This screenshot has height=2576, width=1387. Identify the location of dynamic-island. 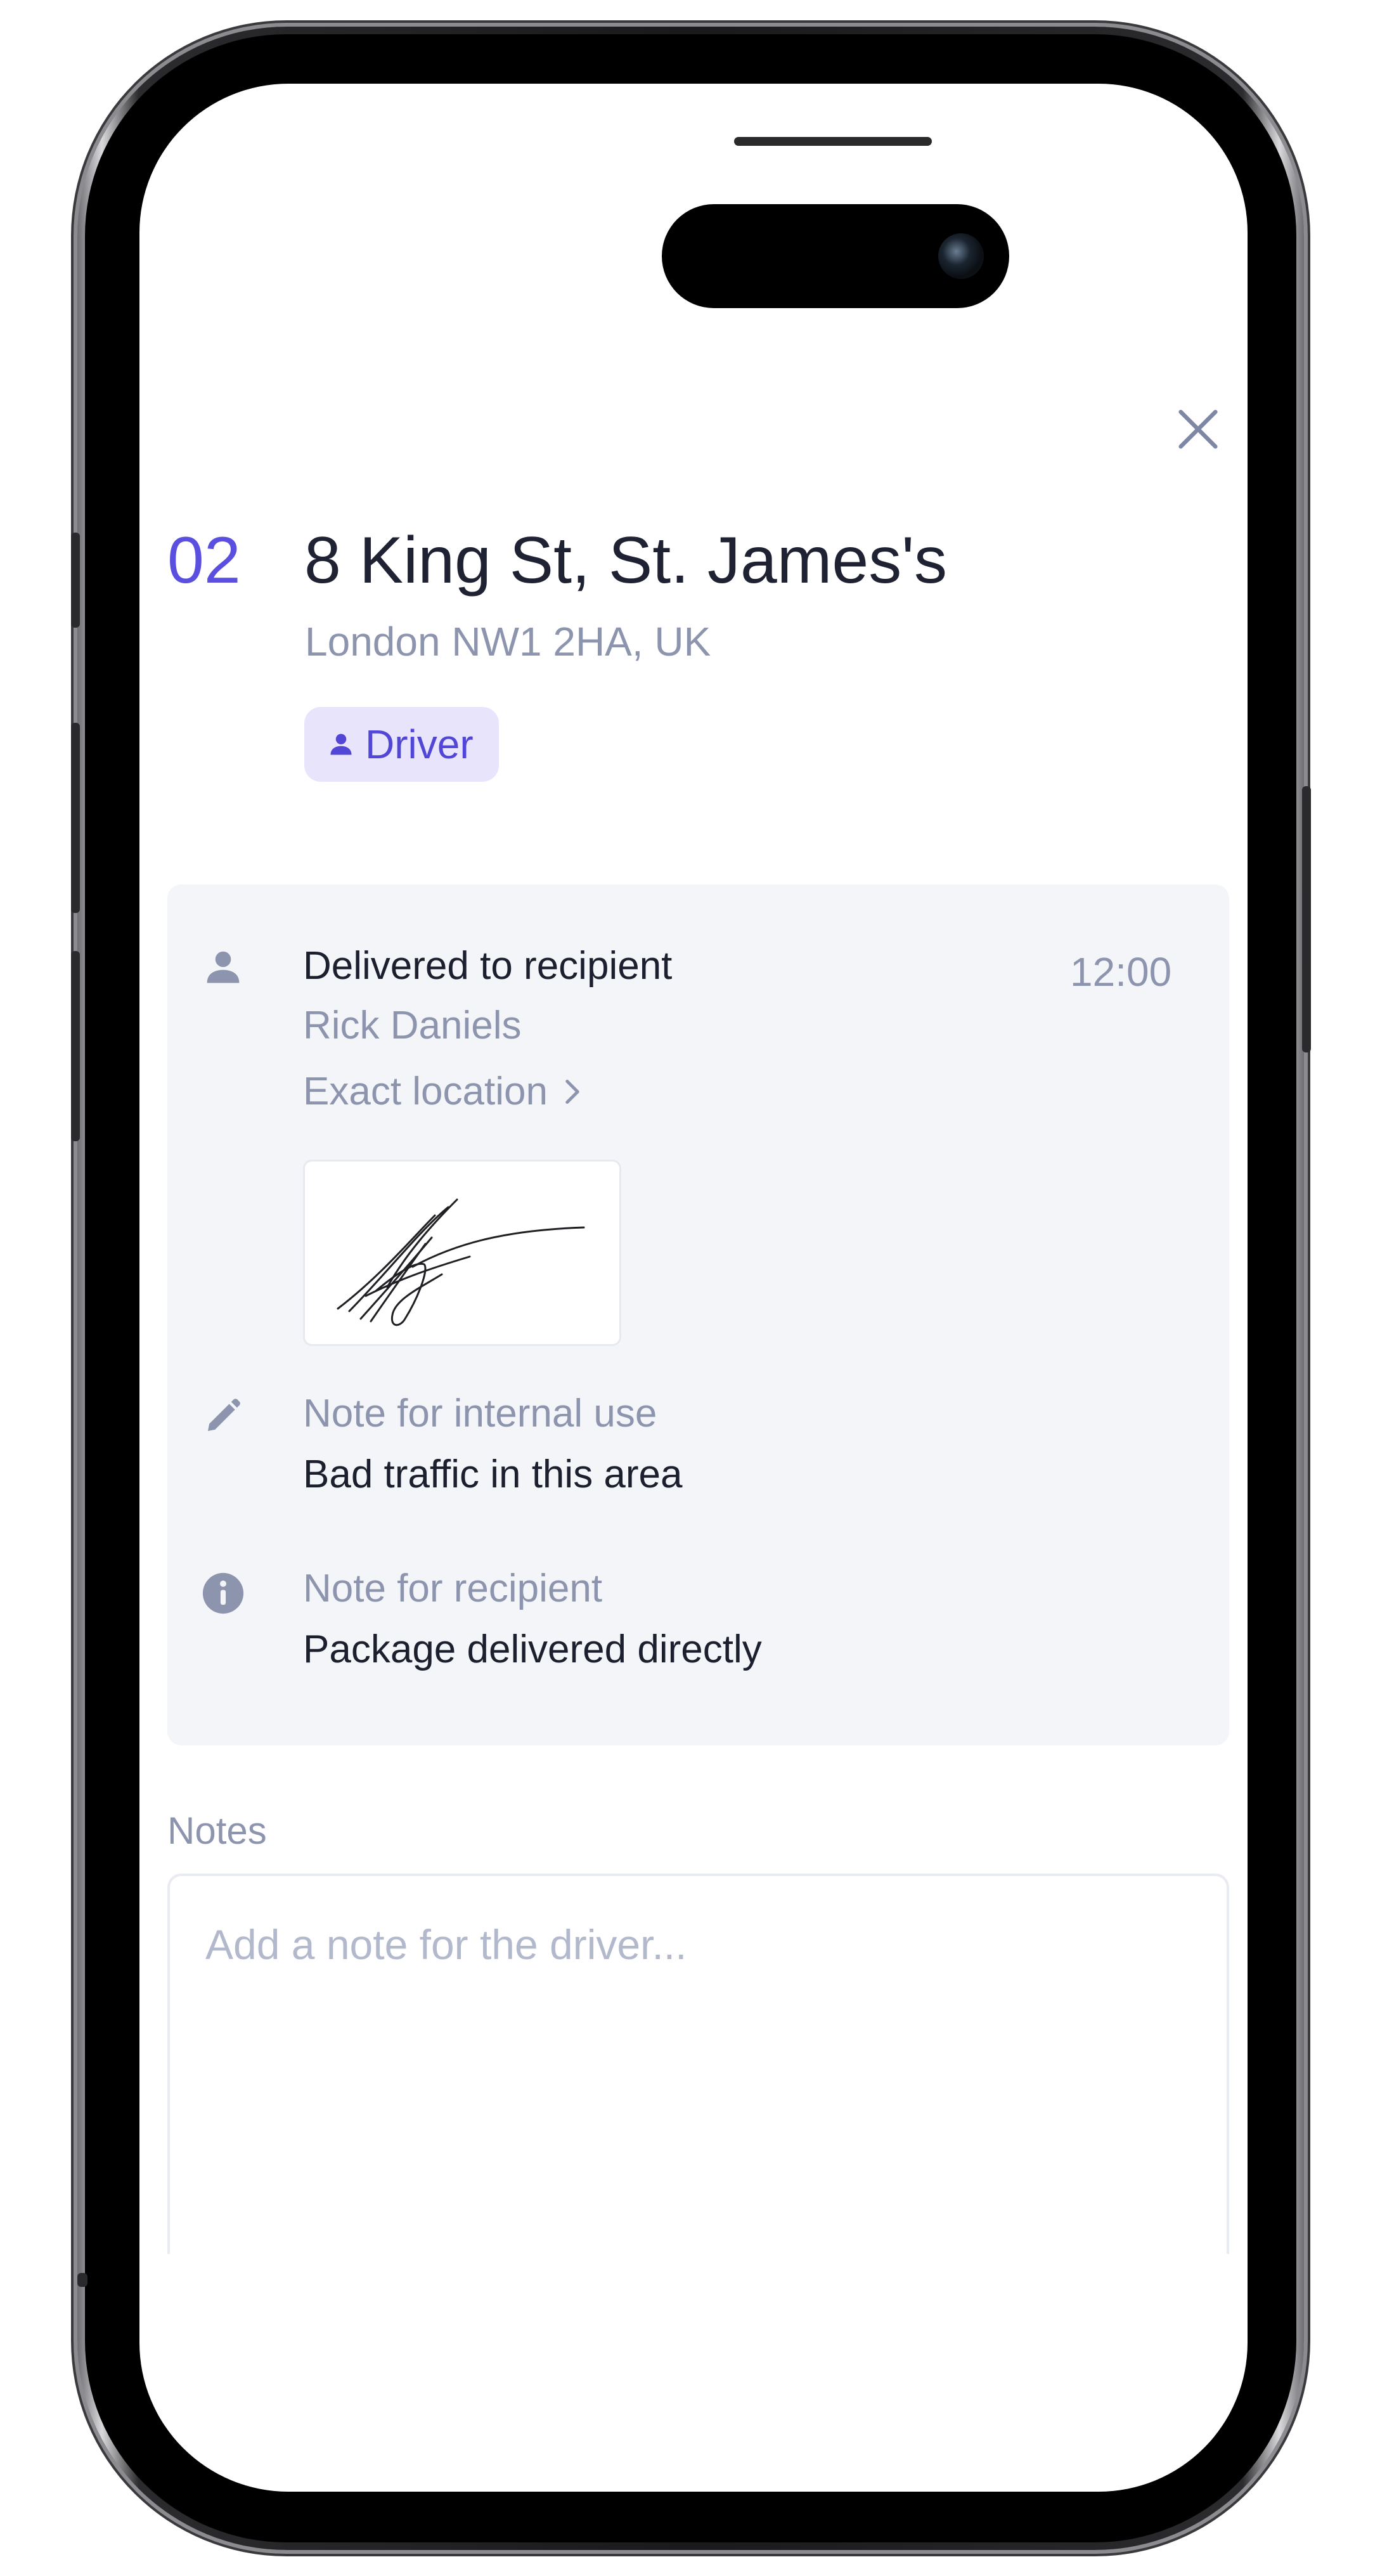
(835, 256).